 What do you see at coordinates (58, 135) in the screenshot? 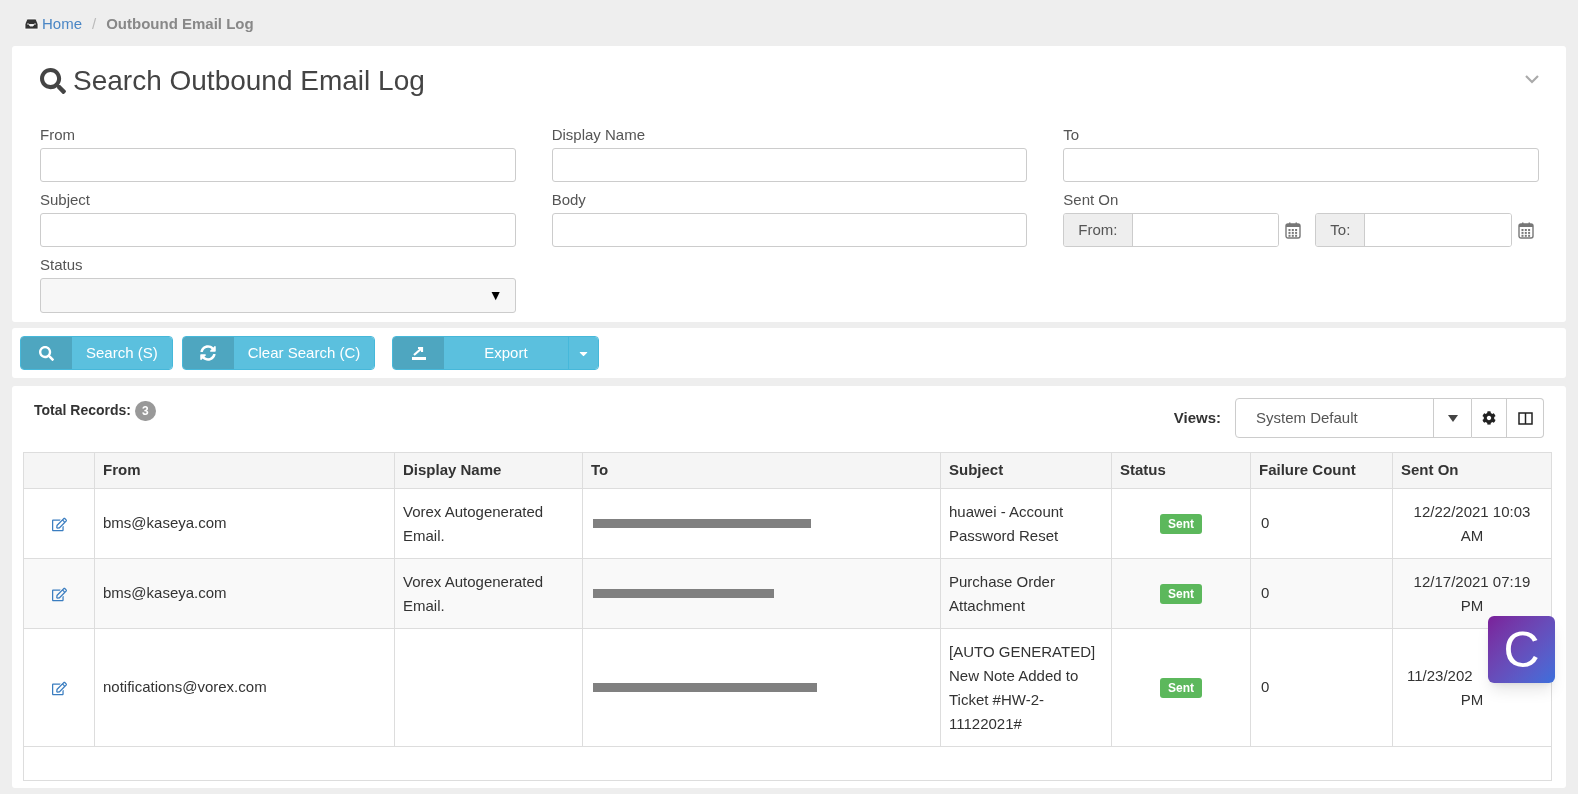
I see `field-label: From` at bounding box center [58, 135].